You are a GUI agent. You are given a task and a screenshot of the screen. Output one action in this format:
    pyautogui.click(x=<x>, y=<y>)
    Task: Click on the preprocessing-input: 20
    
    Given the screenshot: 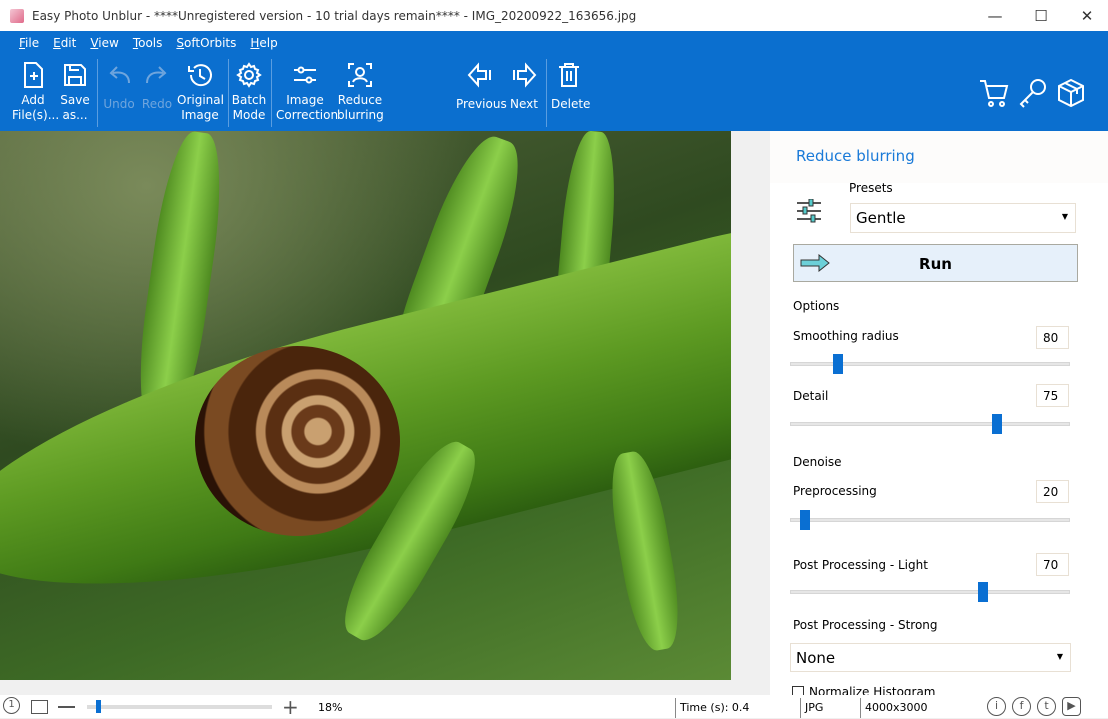 What is the action you would take?
    pyautogui.click(x=1052, y=491)
    